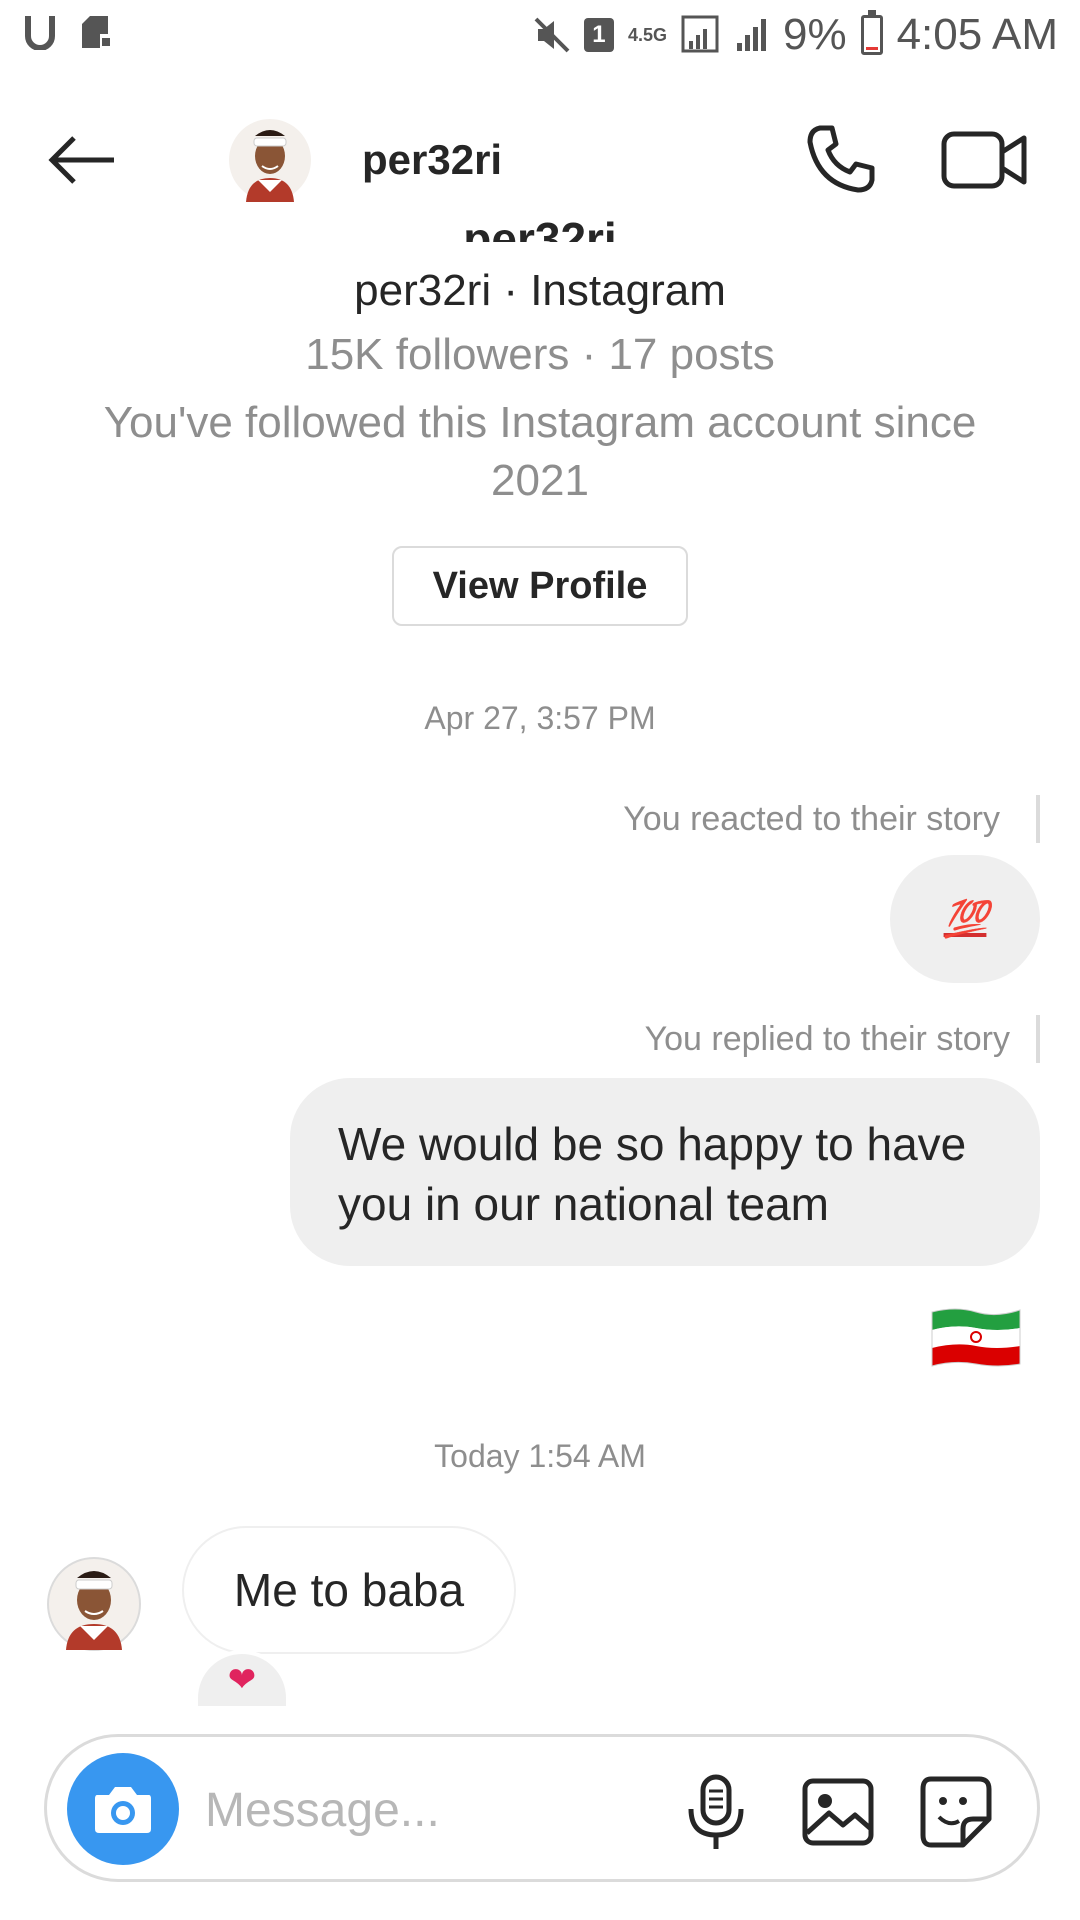  Describe the element at coordinates (349, 1590) in the screenshot. I see `incoming-message: Me to baba` at that location.